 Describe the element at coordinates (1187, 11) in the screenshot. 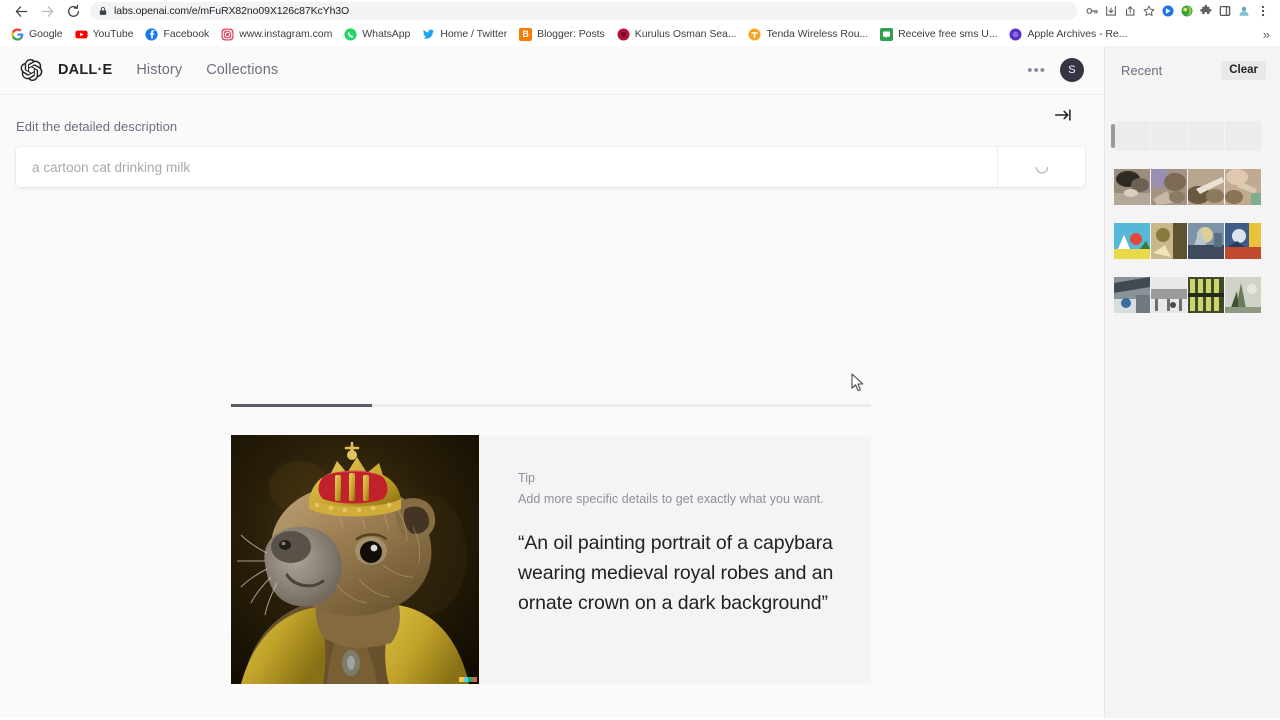

I see `extension-green-globe-icon` at that location.